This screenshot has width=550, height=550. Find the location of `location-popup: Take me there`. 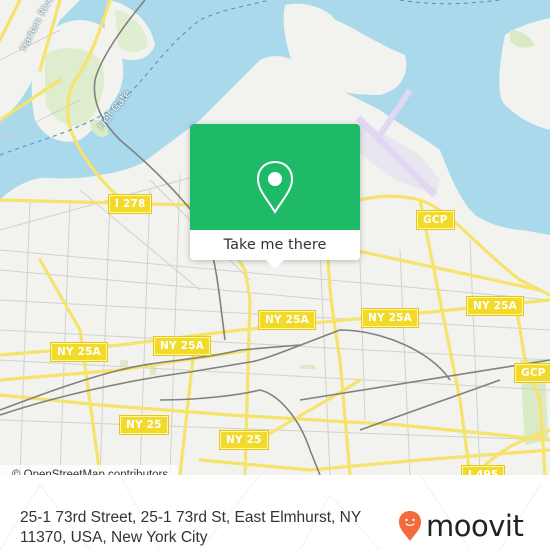

location-popup: Take me there is located at coordinates (275, 196).